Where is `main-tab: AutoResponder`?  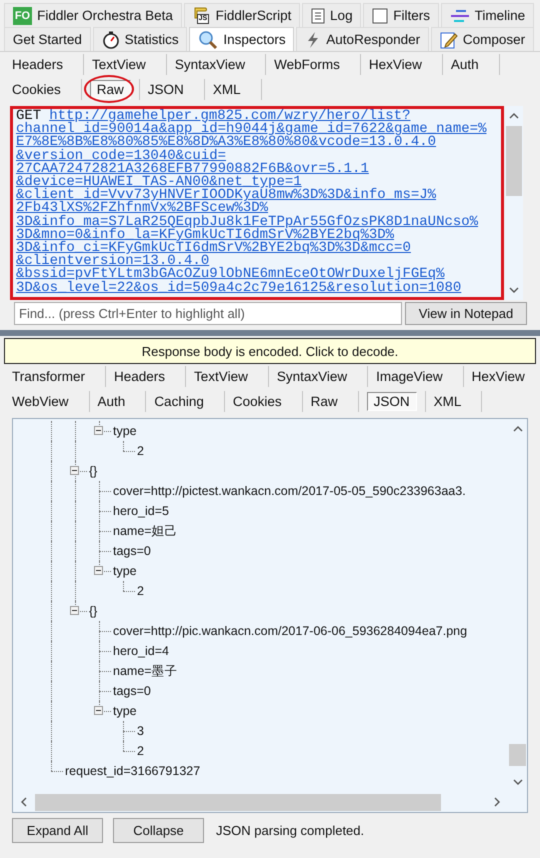 main-tab: AutoResponder is located at coordinates (362, 39).